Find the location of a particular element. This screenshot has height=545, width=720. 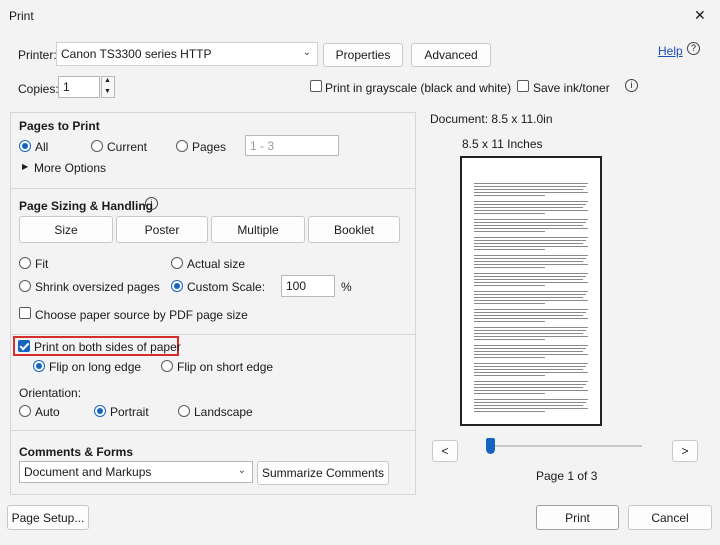

auto-radio is located at coordinates (25, 411).